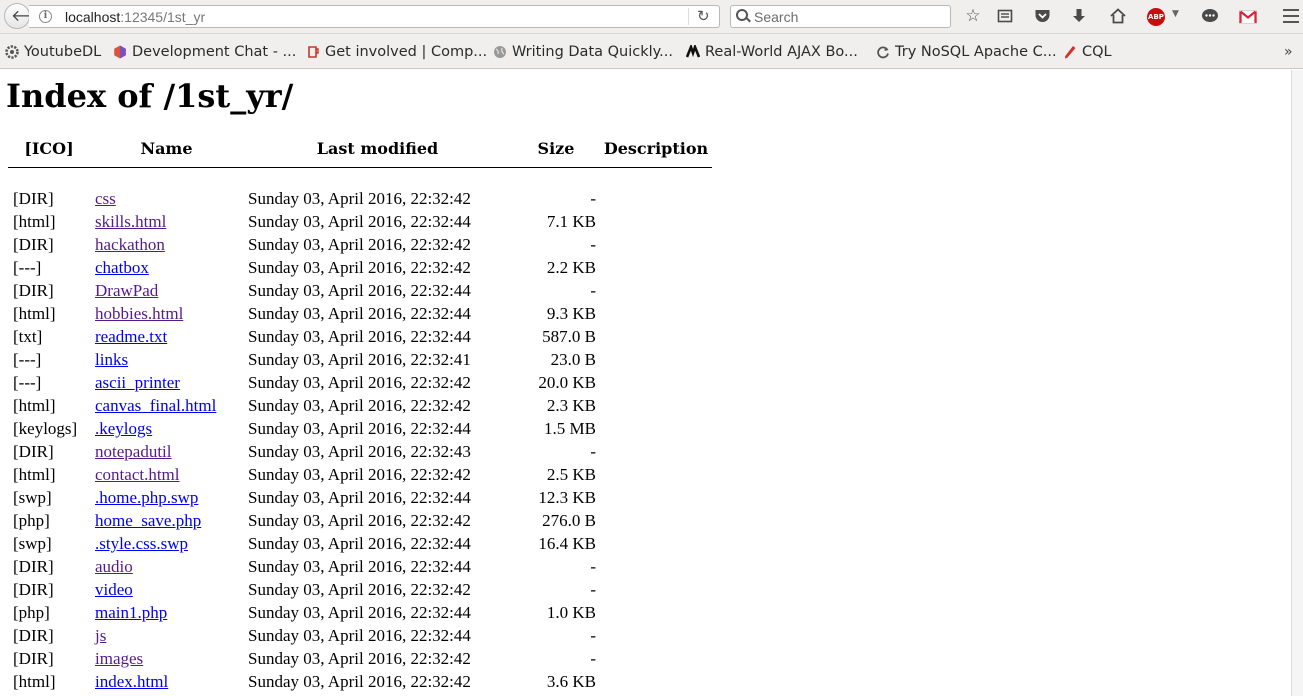  I want to click on pen-favicon-icon, so click(1070, 52).